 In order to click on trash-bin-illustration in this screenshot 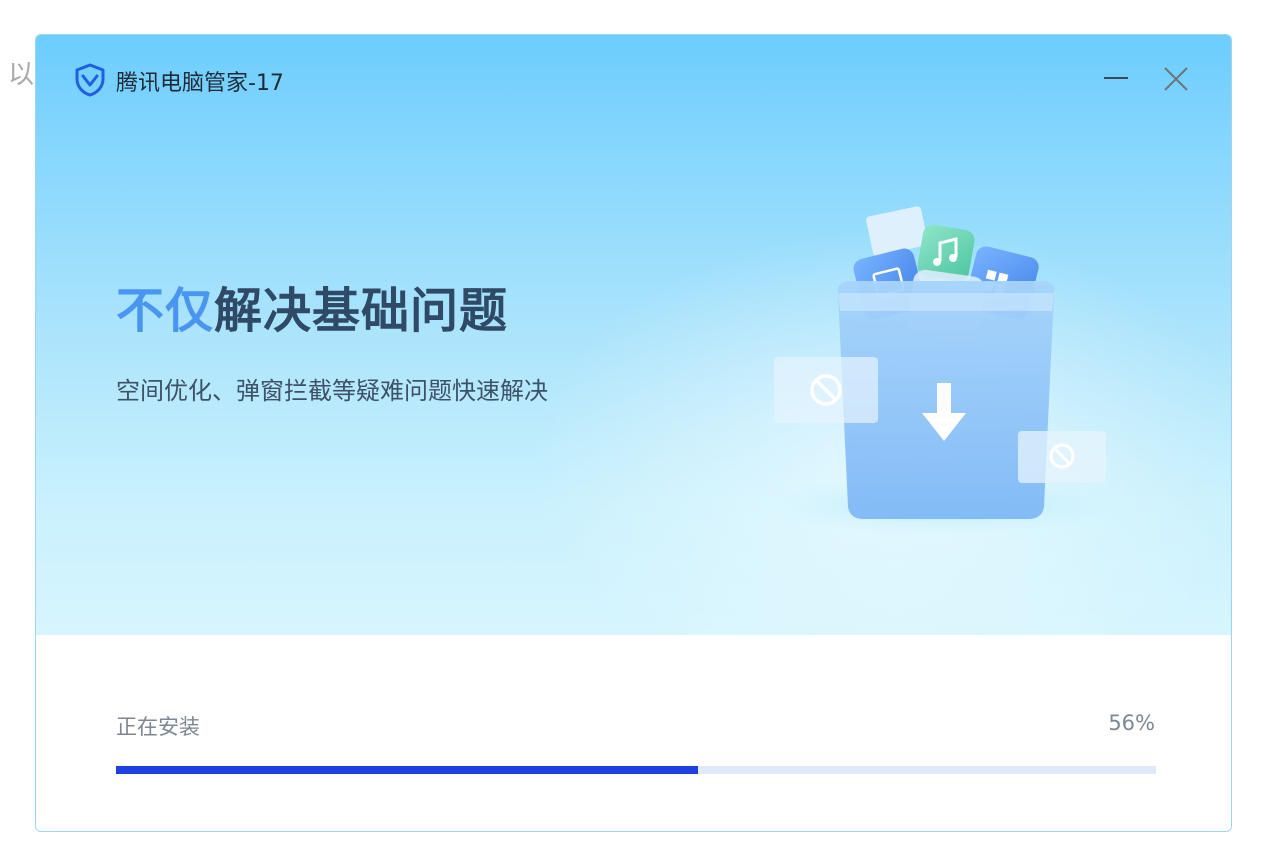, I will do `click(940, 370)`.